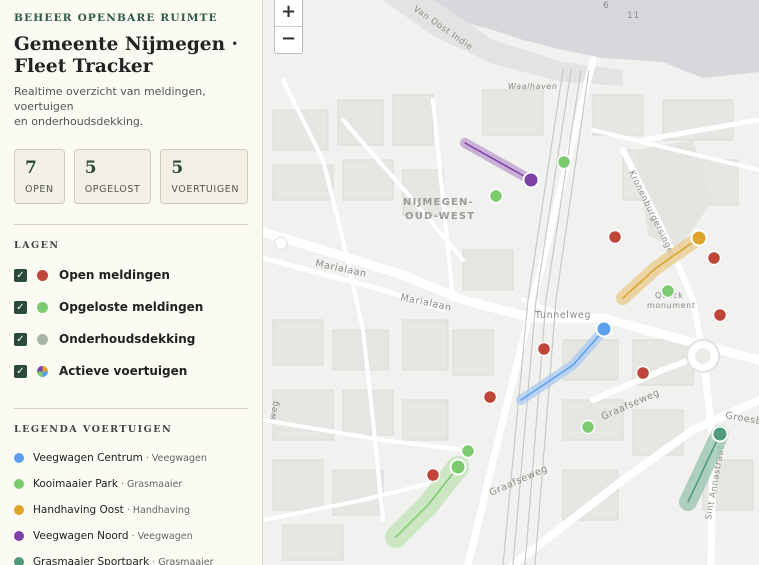 Image resolution: width=759 pixels, height=565 pixels. I want to click on poi-label: monument, so click(671, 305).